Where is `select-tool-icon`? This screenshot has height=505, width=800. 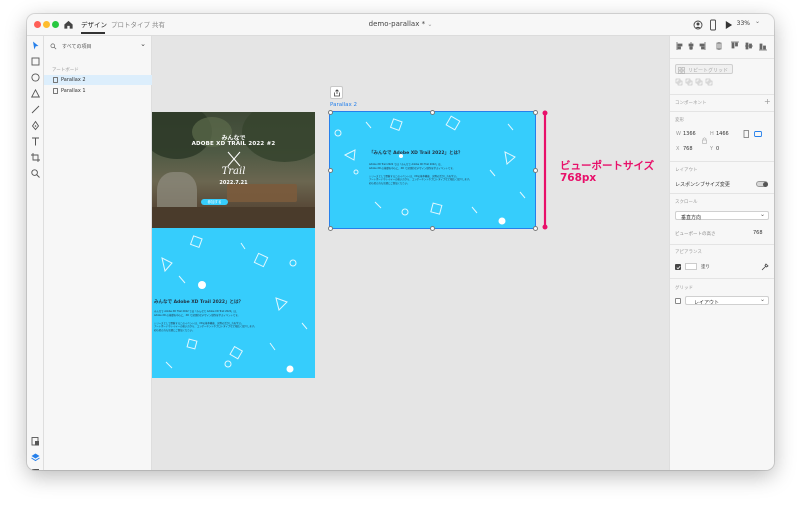
select-tool-icon is located at coordinates (35, 45).